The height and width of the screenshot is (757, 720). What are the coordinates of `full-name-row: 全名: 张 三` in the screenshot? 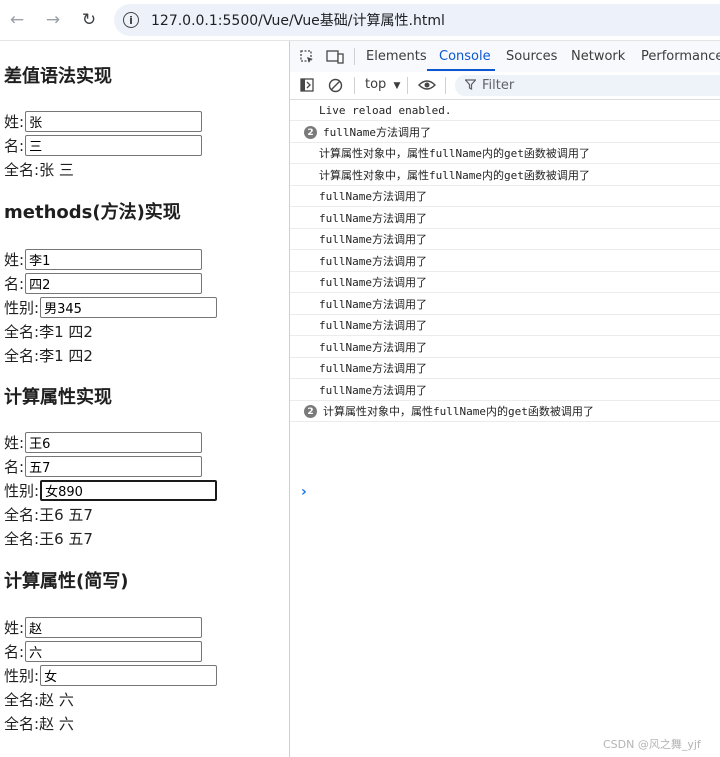 It's located at (39, 169).